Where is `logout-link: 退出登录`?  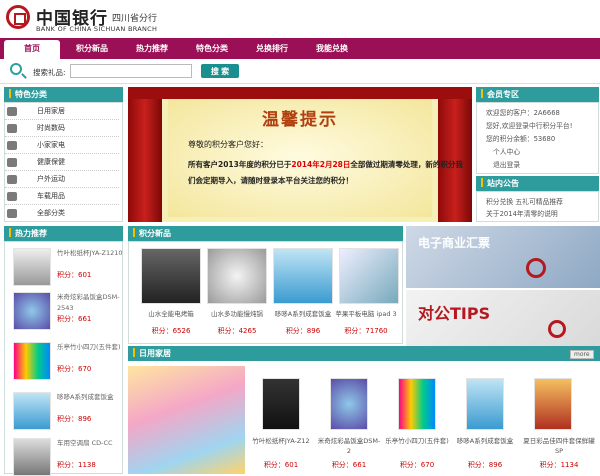 logout-link: 退出登录 is located at coordinates (506, 164).